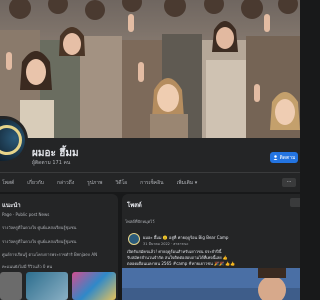 Image resolution: width=320 pixels, height=300 pixels. Describe the element at coordinates (94, 183) in the screenshot. I see `tab-photos: รูปภาพ` at that location.